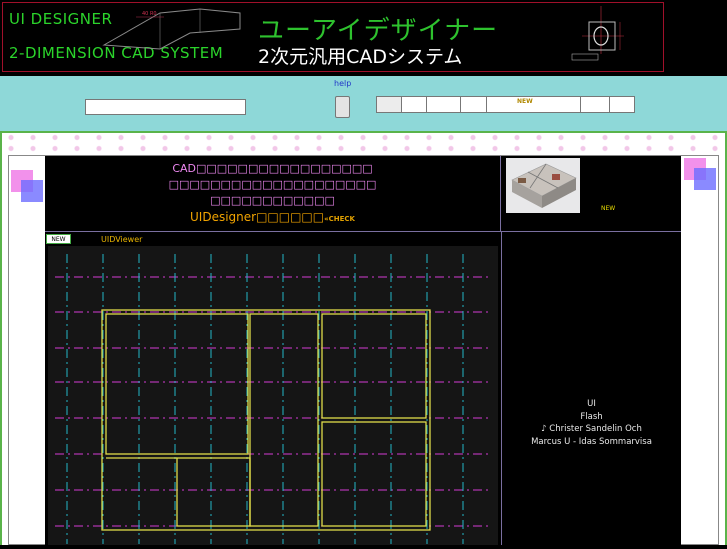 This screenshot has height=549, width=727. What do you see at coordinates (591, 429) in the screenshot?
I see `music-title: ♪ Christer Sandelin Och` at bounding box center [591, 429].